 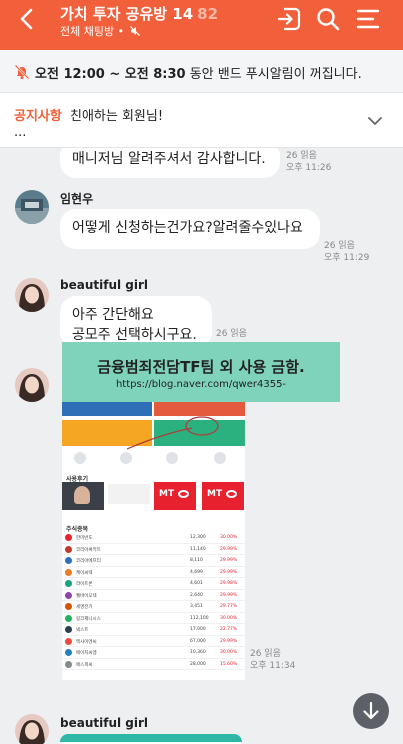 I want to click on avatar-image, so click(x=32, y=385).